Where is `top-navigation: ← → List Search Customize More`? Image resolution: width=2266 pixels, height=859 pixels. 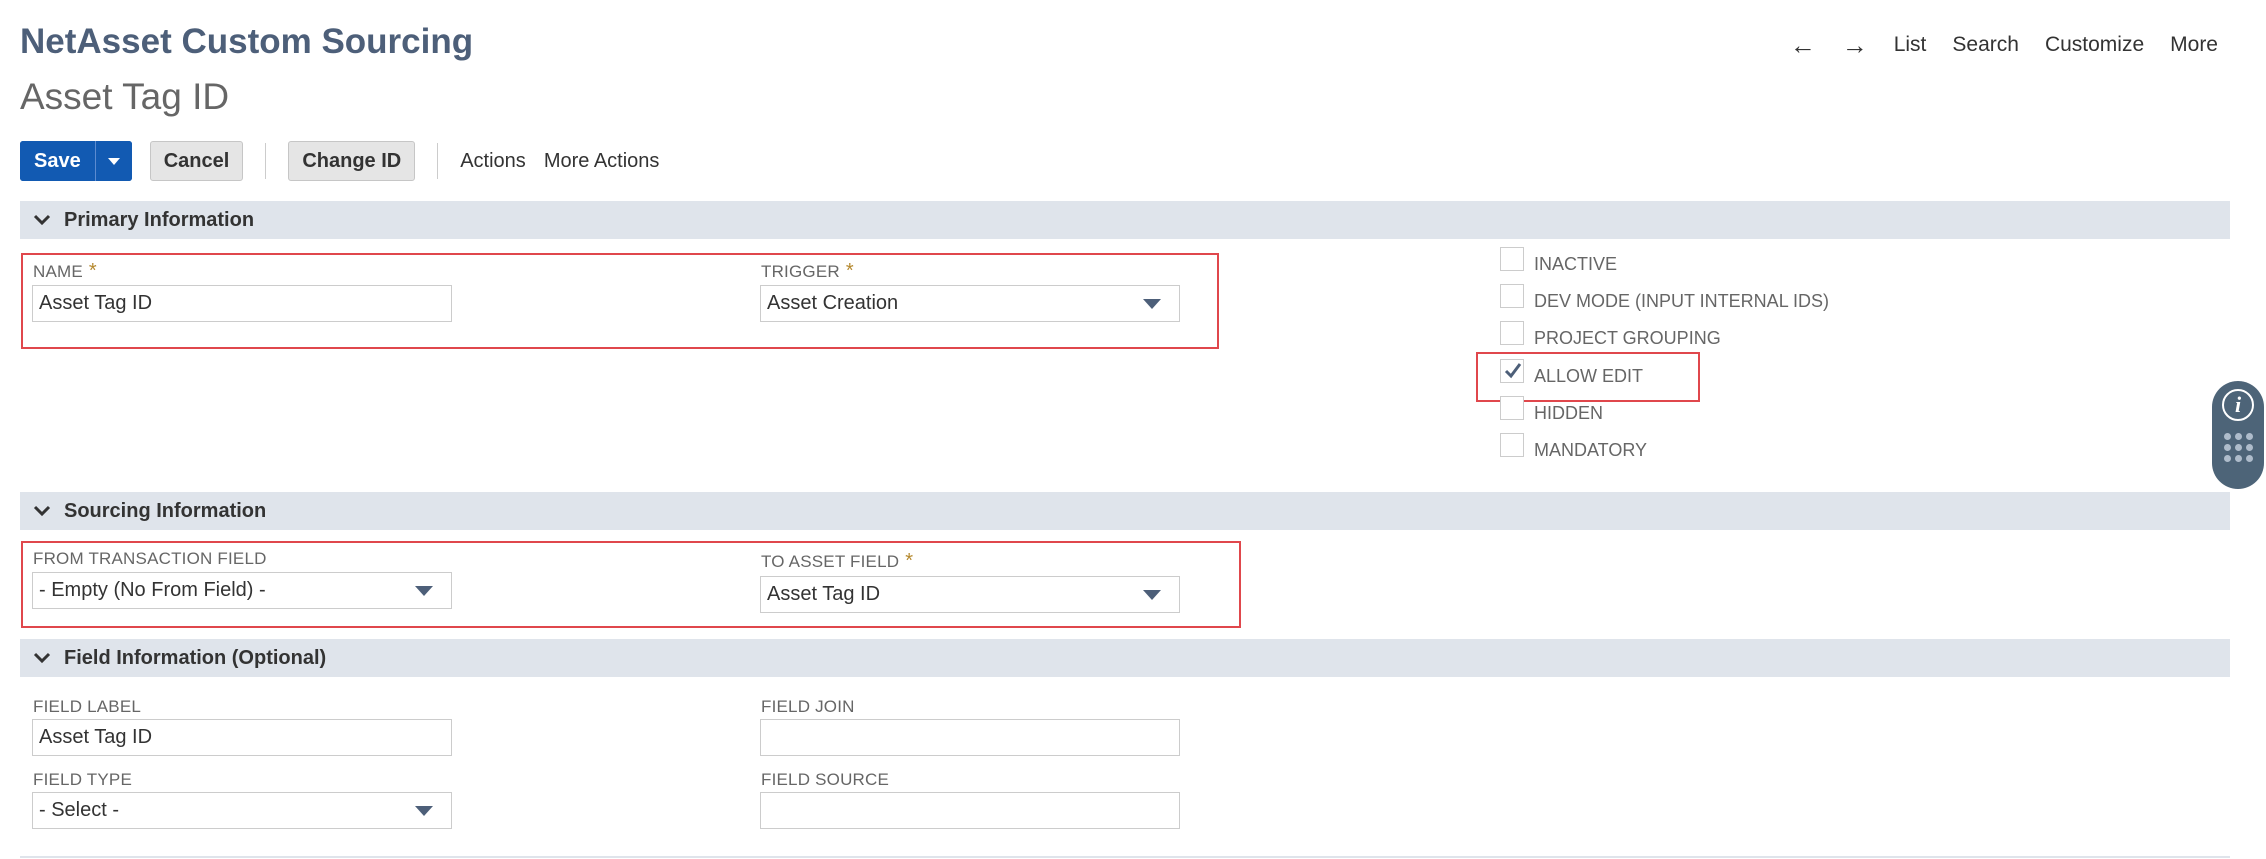 top-navigation: ← → List Search Customize More is located at coordinates (2004, 45).